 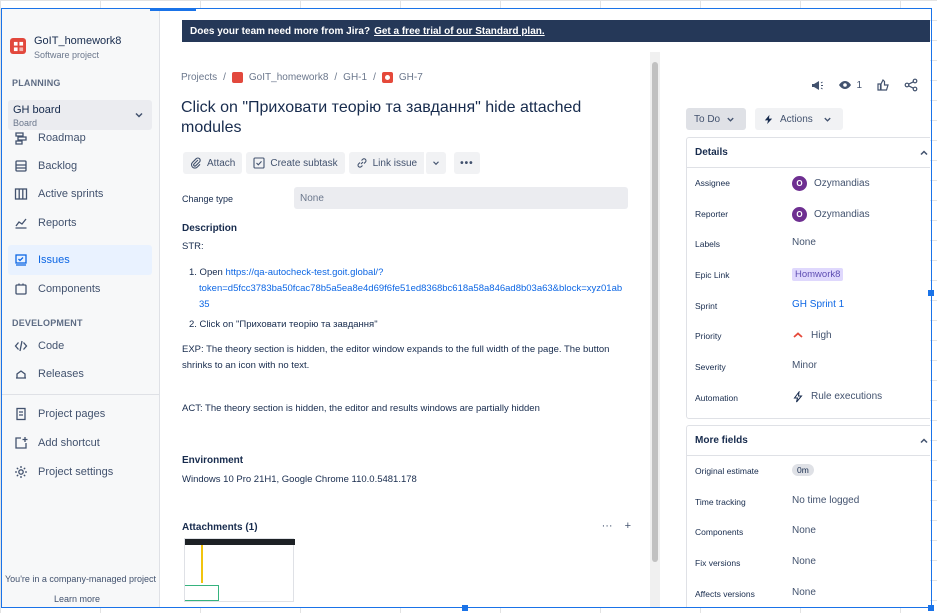 I want to click on paperclip-icon, so click(x=196, y=163).